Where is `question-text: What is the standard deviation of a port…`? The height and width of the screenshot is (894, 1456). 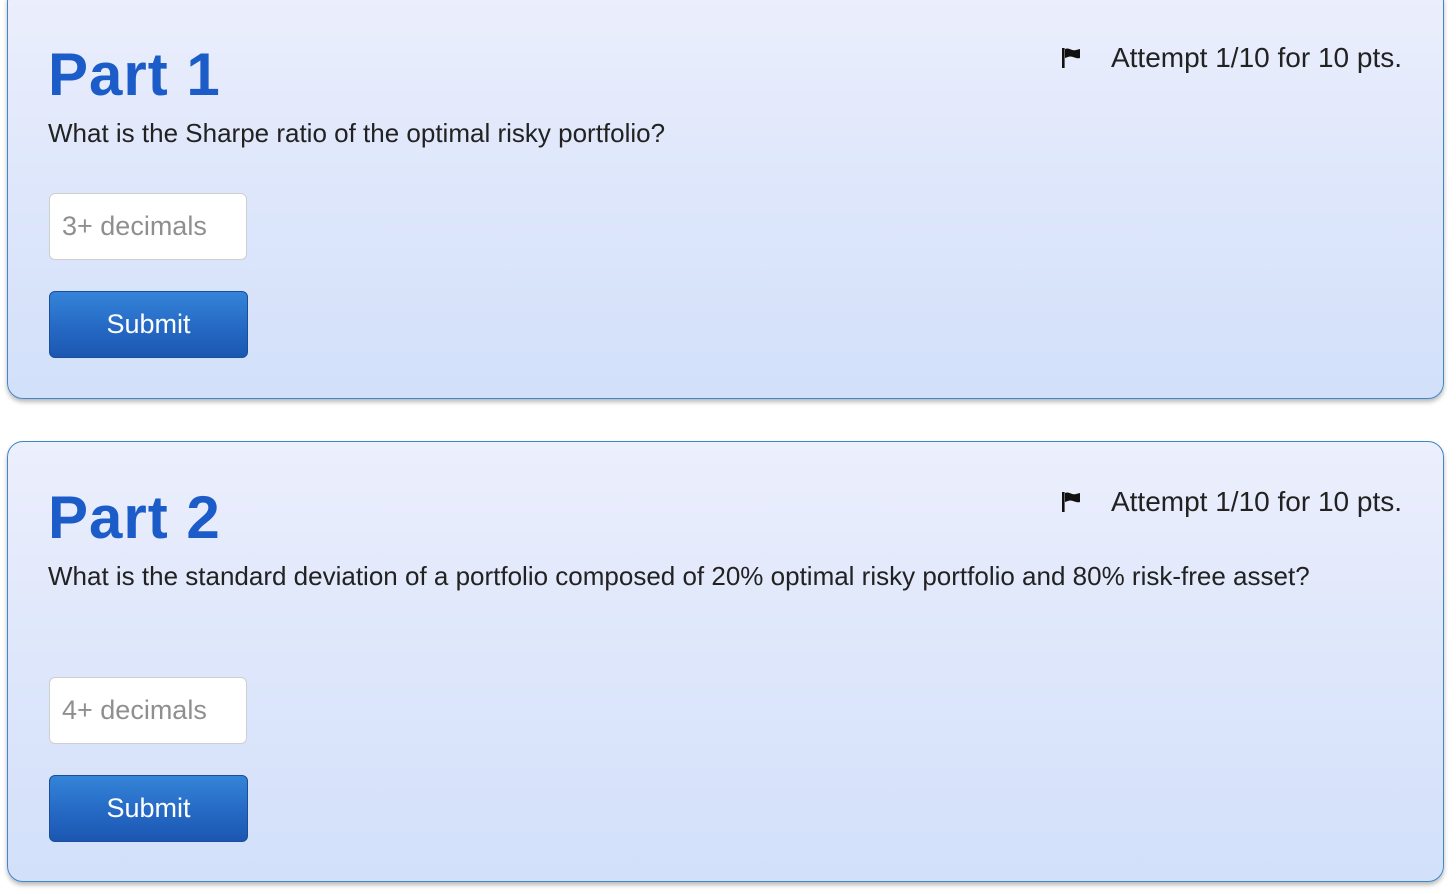
question-text: What is the standard deviation of a port… is located at coordinates (679, 576).